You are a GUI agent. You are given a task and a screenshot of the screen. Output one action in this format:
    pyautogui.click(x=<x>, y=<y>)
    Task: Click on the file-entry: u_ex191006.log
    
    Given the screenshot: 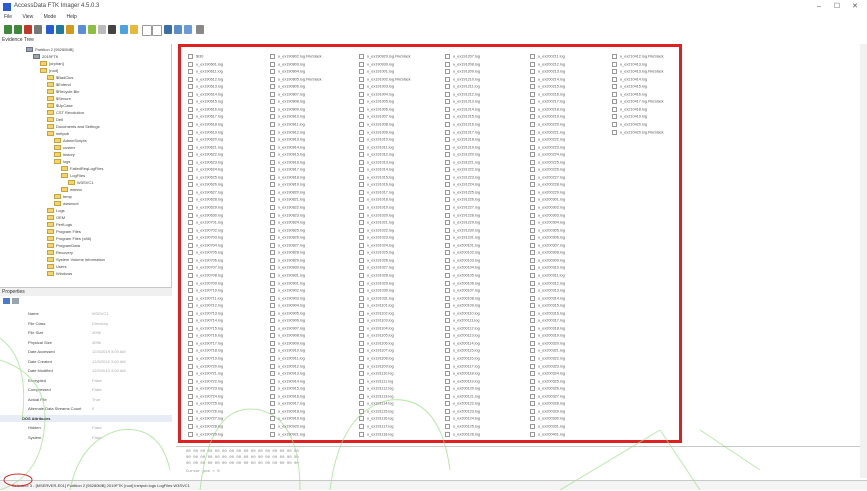 What is the action you would take?
    pyautogui.click(x=397, y=109)
    